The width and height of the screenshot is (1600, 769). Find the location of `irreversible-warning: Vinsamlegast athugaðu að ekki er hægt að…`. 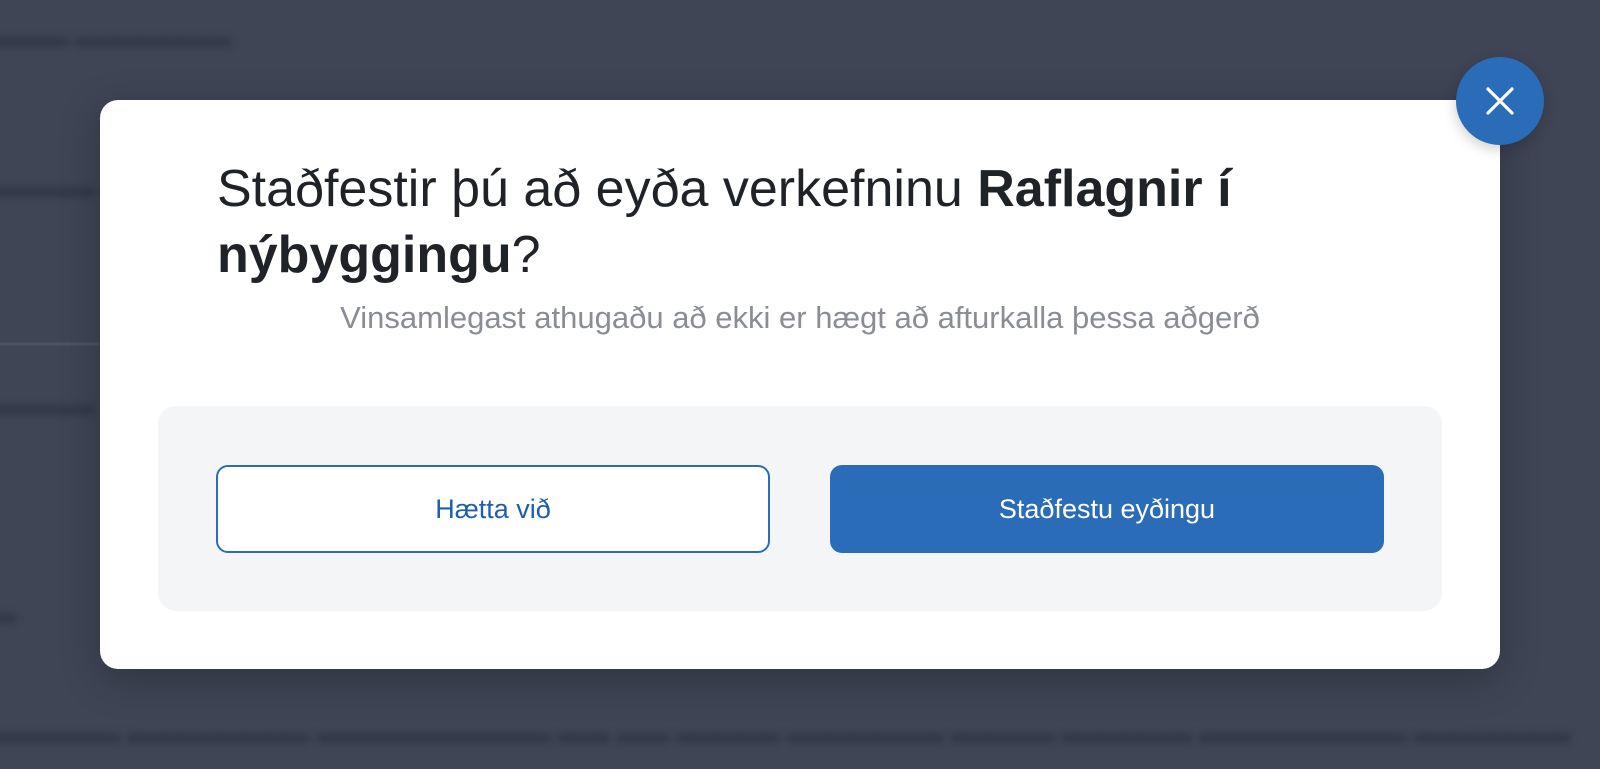

irreversible-warning: Vinsamlegast athugaðu að ekki er hægt að… is located at coordinates (800, 317).